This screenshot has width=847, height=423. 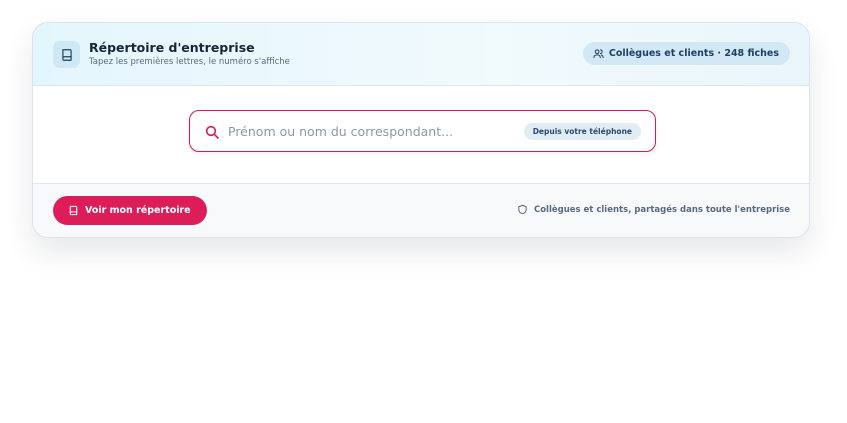 What do you see at coordinates (693, 53) in the screenshot?
I see `badge-label: Collègues et clients · 248 fiches` at bounding box center [693, 53].